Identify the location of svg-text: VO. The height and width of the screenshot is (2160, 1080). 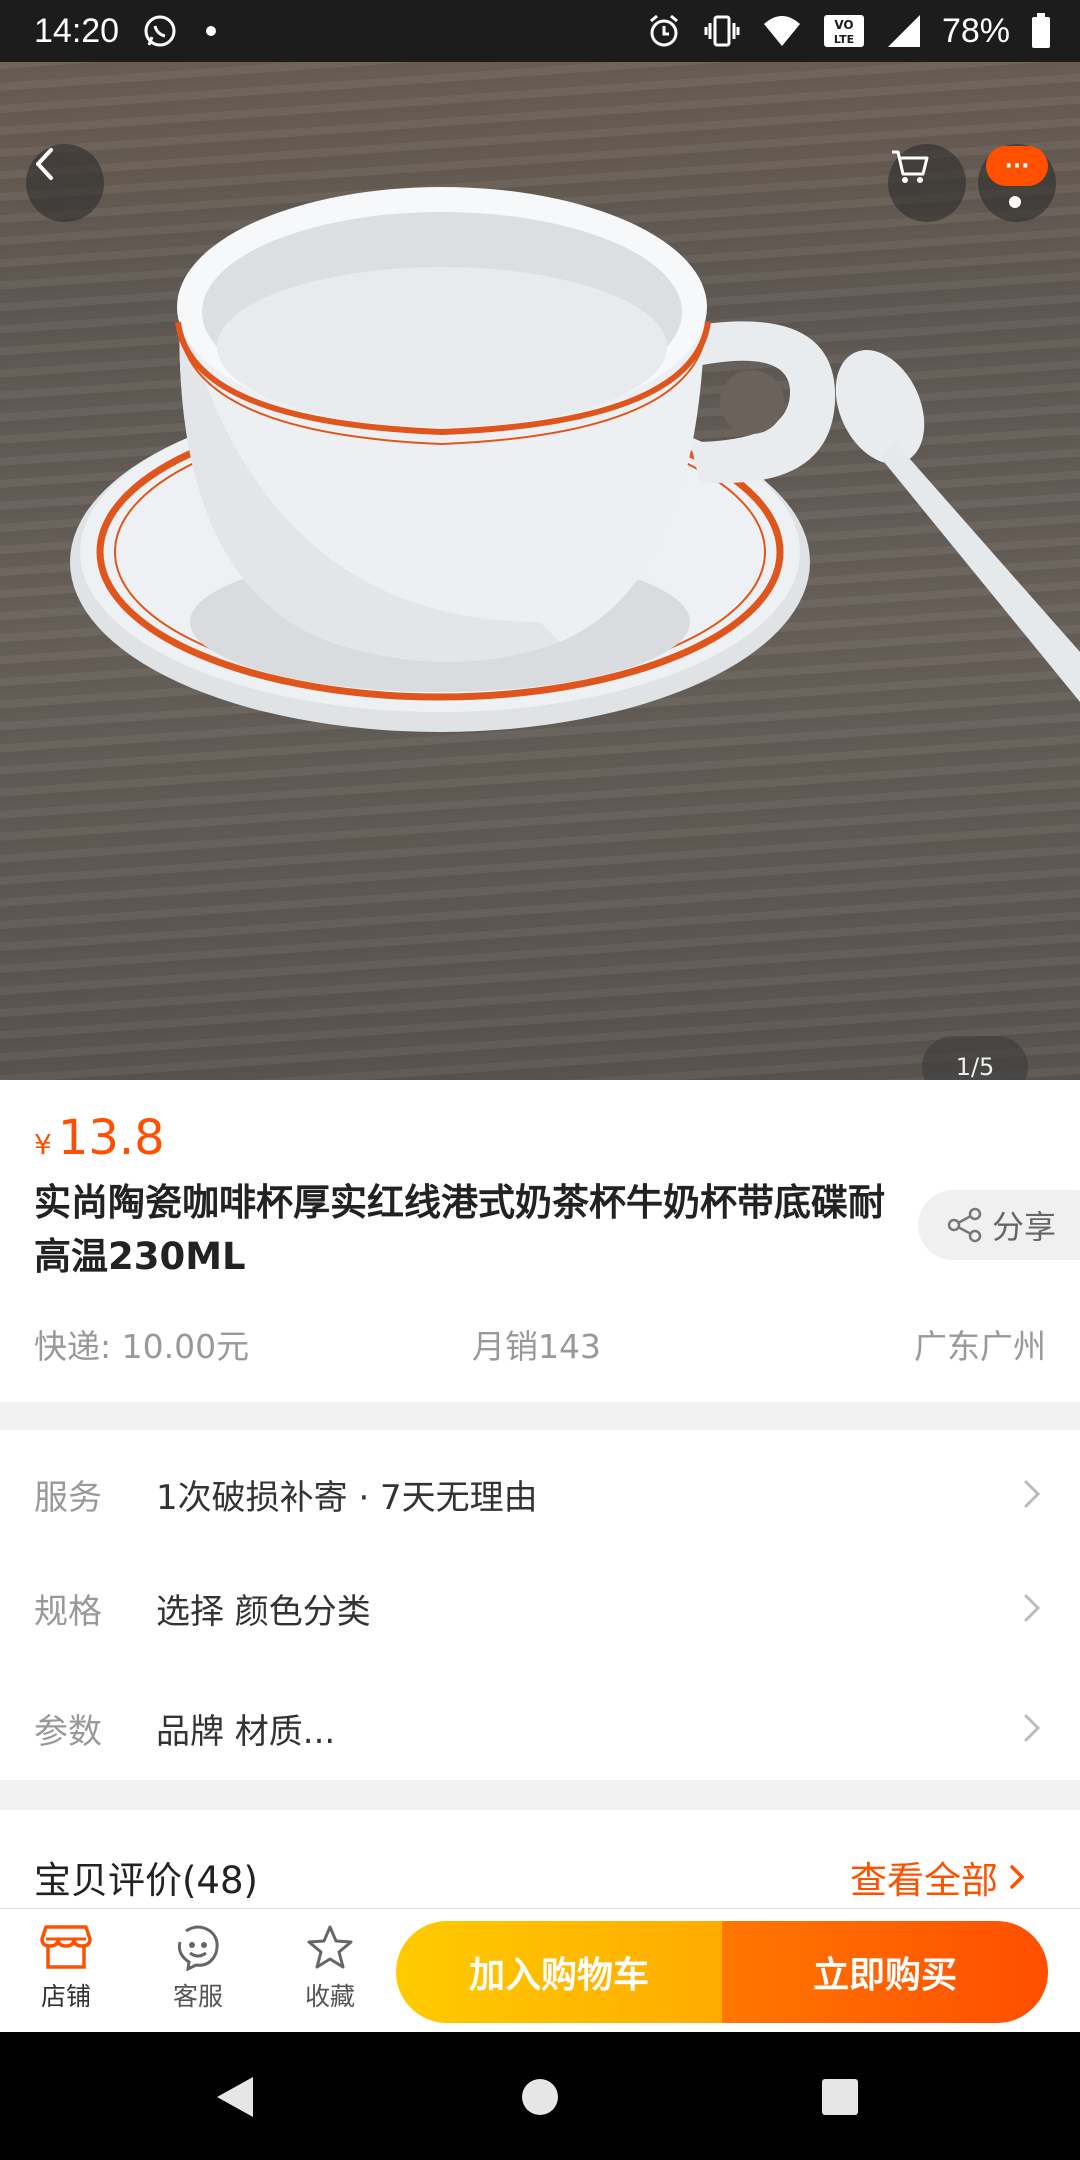
(843, 25).